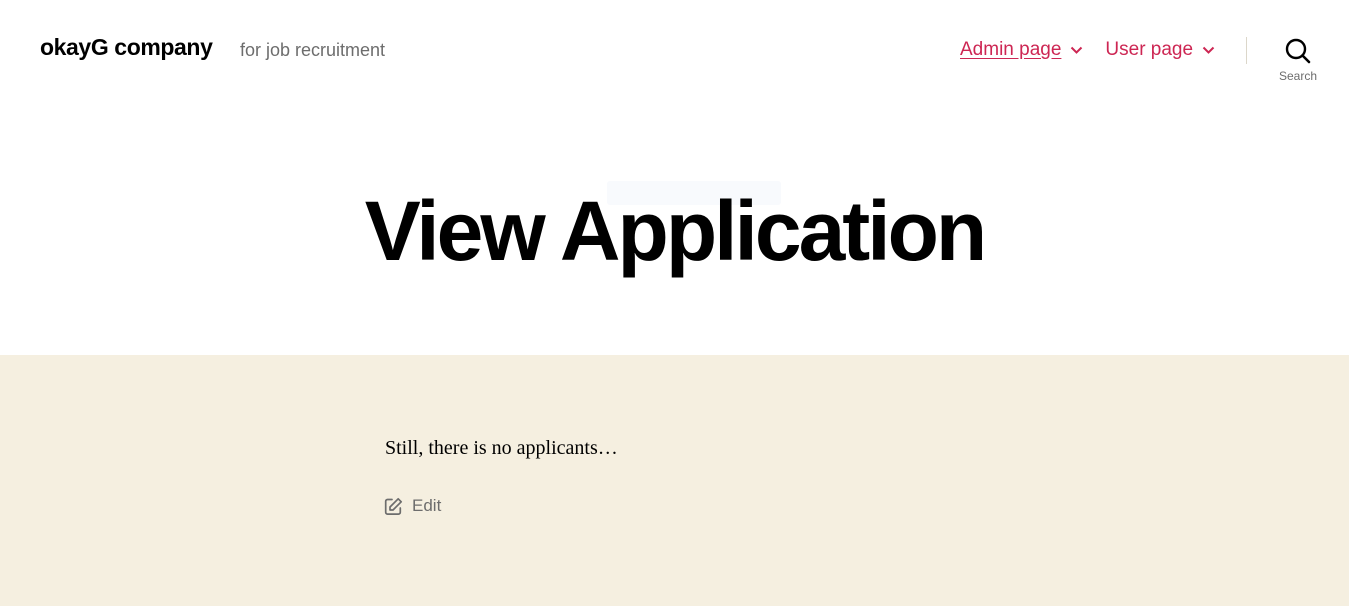  What do you see at coordinates (1298, 76) in the screenshot?
I see `search-label: Search` at bounding box center [1298, 76].